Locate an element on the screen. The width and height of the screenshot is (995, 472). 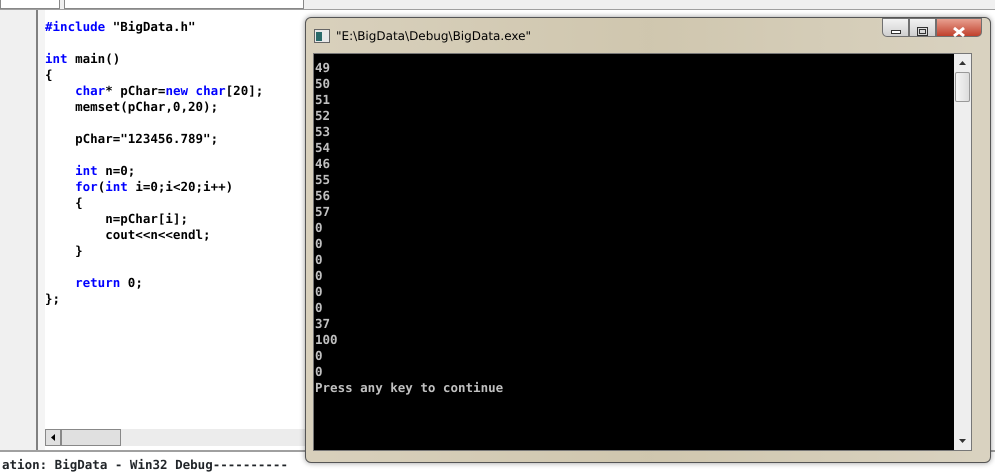
code-line: } is located at coordinates (78, 251).